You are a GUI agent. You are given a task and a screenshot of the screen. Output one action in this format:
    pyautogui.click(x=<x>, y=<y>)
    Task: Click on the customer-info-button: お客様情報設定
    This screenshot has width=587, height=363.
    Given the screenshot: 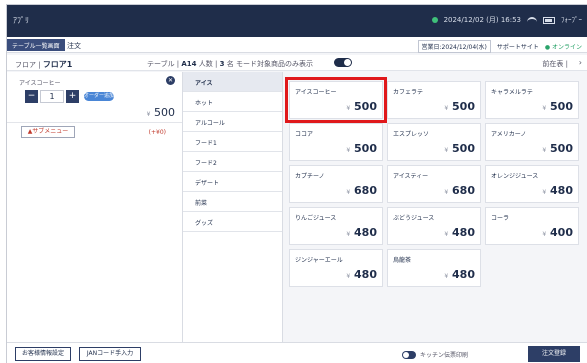 What is the action you would take?
    pyautogui.click(x=43, y=354)
    